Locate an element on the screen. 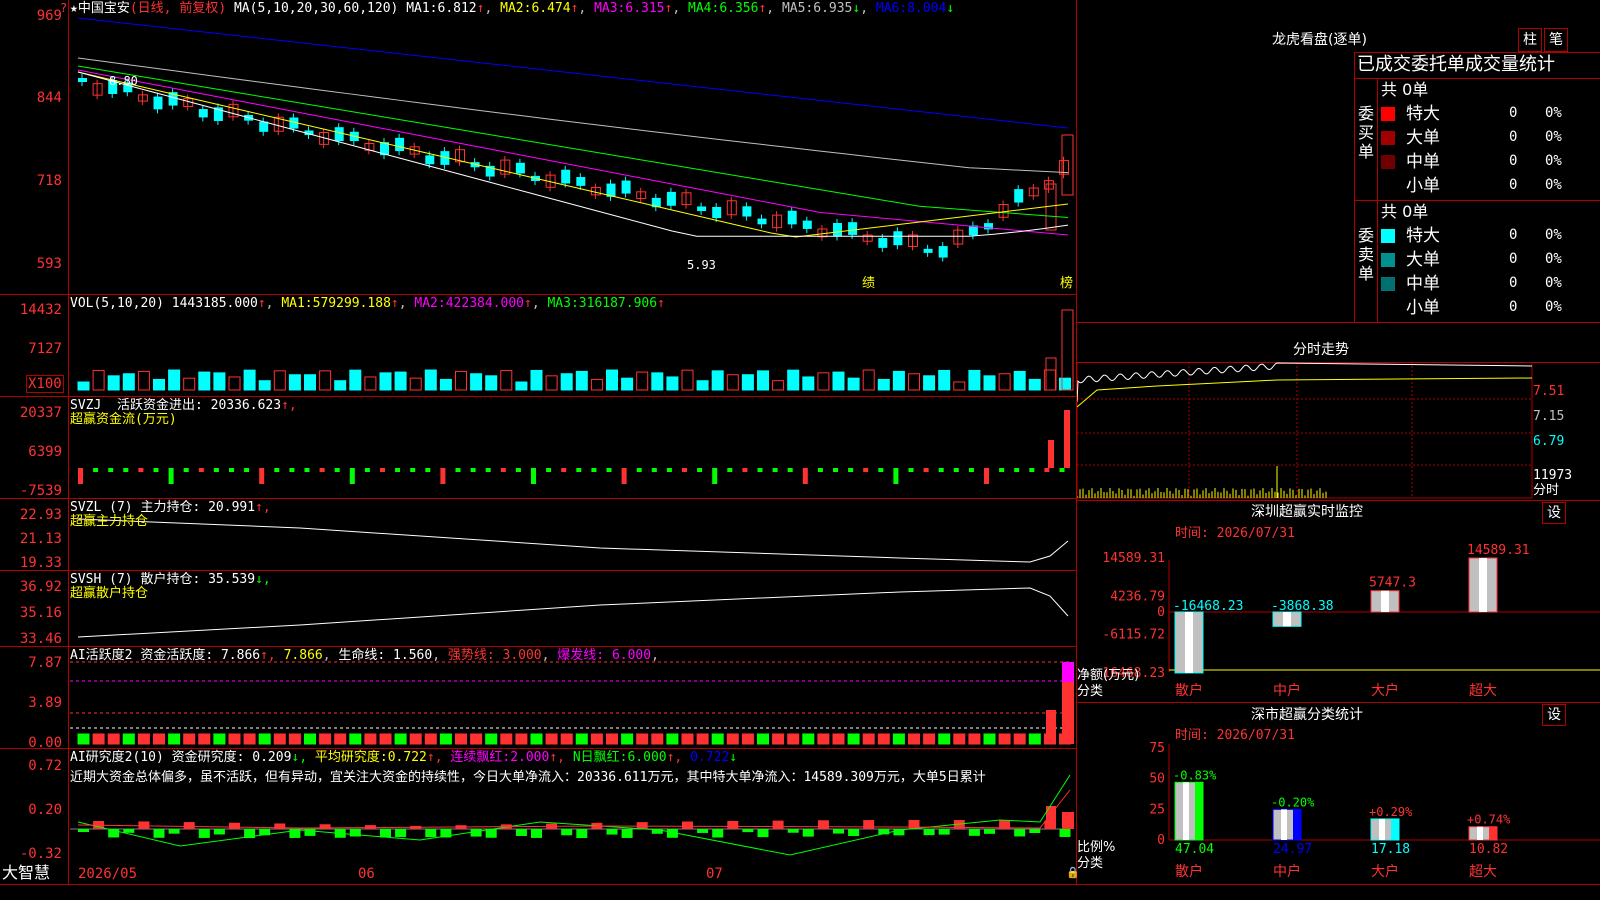  class-category: 中户 is located at coordinates (1287, 871).